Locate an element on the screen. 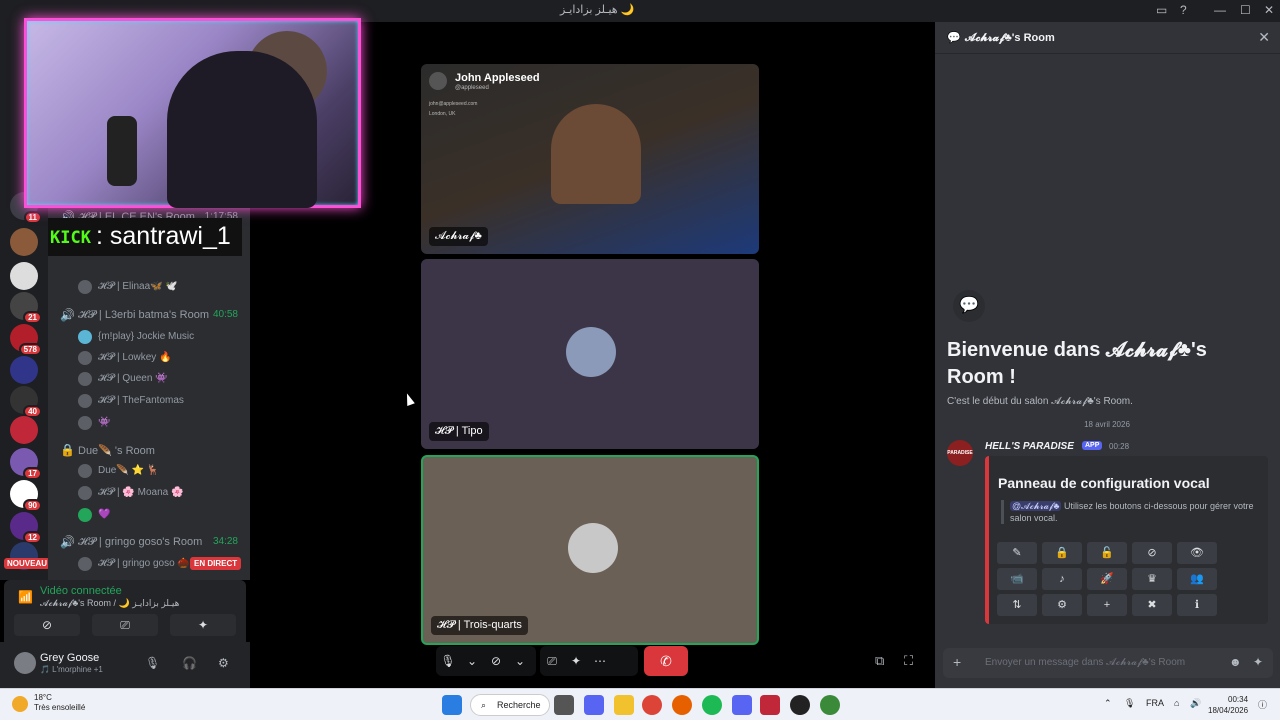 The width and height of the screenshot is (1280, 720). help-icon: ? is located at coordinates (1183, 10).